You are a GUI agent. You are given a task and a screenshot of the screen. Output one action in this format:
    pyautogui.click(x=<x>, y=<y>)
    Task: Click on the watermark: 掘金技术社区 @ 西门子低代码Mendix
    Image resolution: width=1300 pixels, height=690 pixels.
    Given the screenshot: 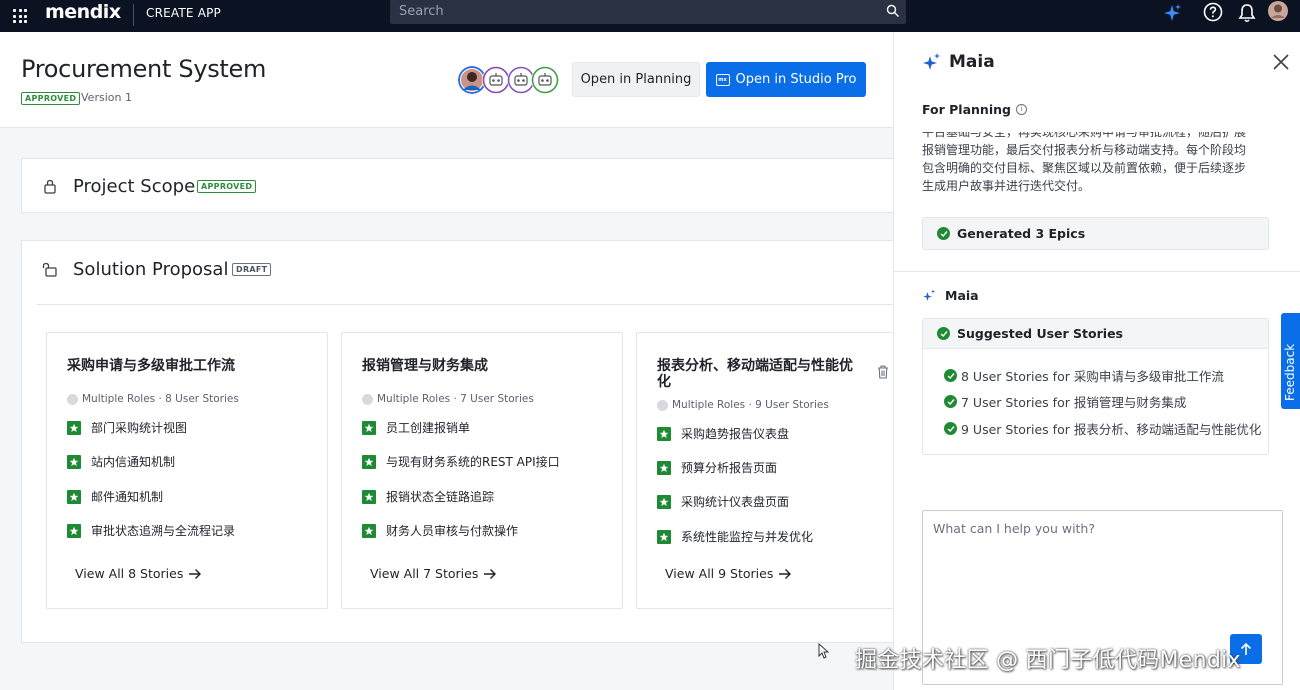 What is the action you would take?
    pyautogui.click(x=1048, y=660)
    